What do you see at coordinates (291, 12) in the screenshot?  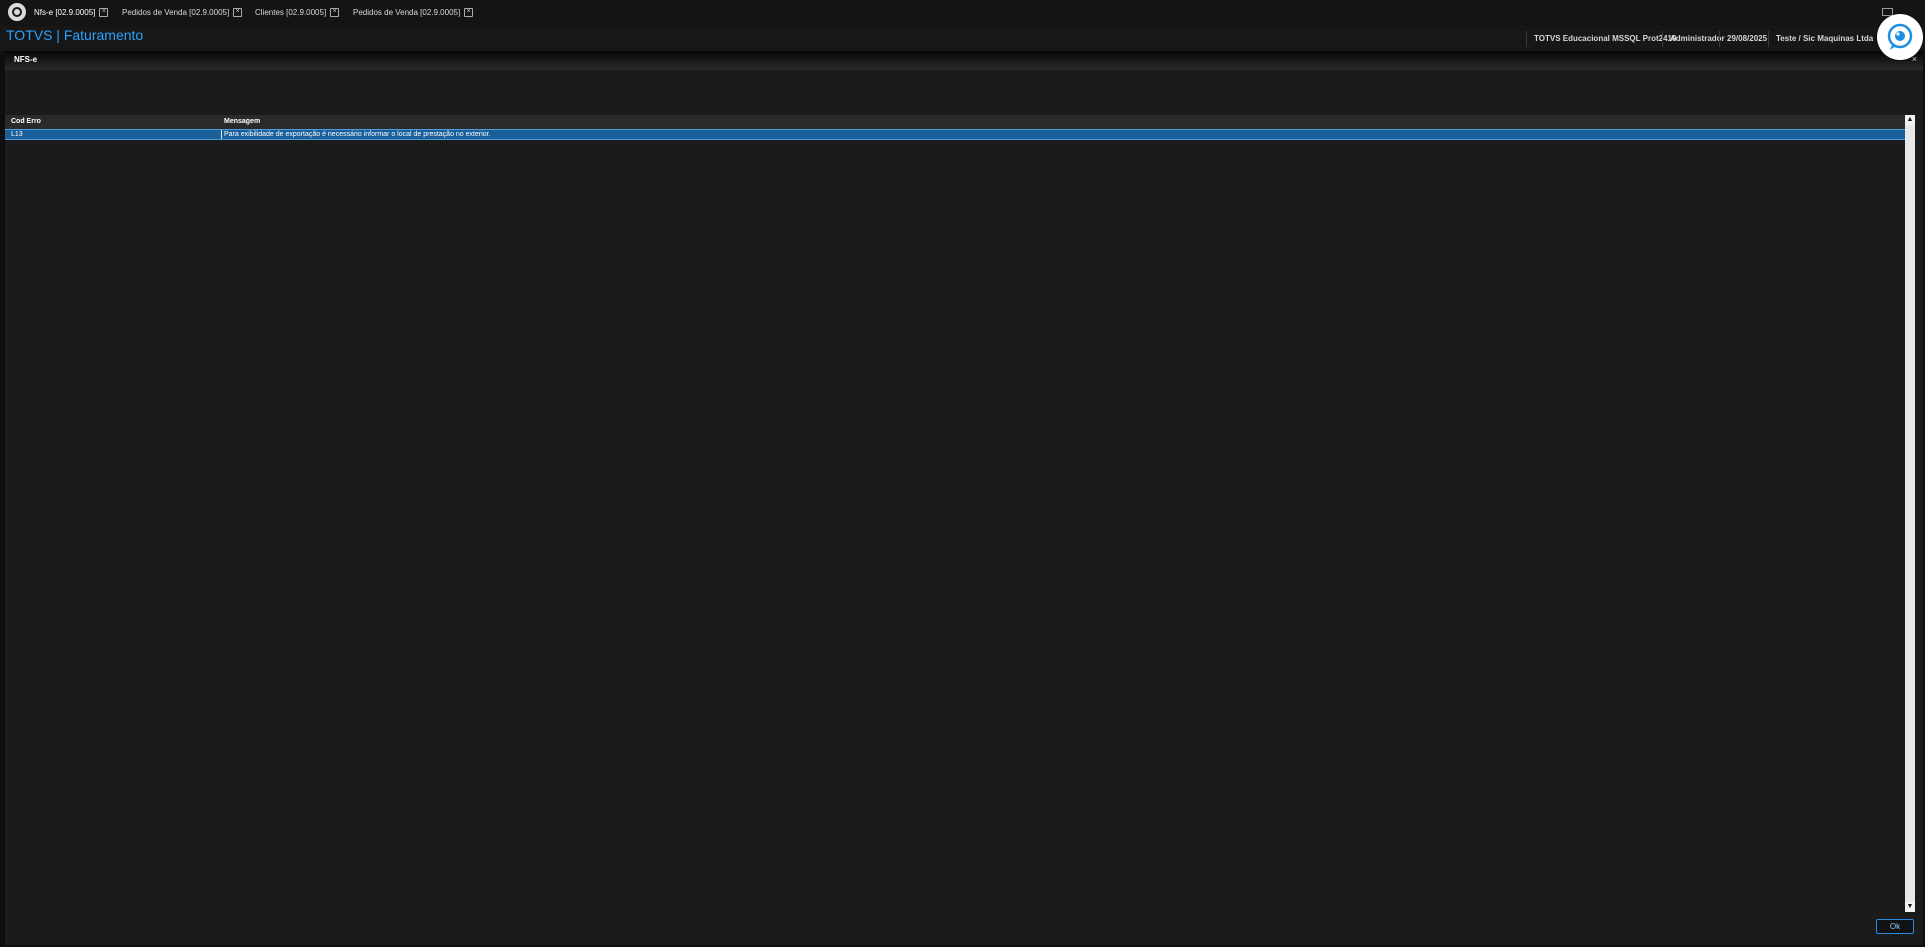 I see `tab-label: Clientes [02.9.0005]` at bounding box center [291, 12].